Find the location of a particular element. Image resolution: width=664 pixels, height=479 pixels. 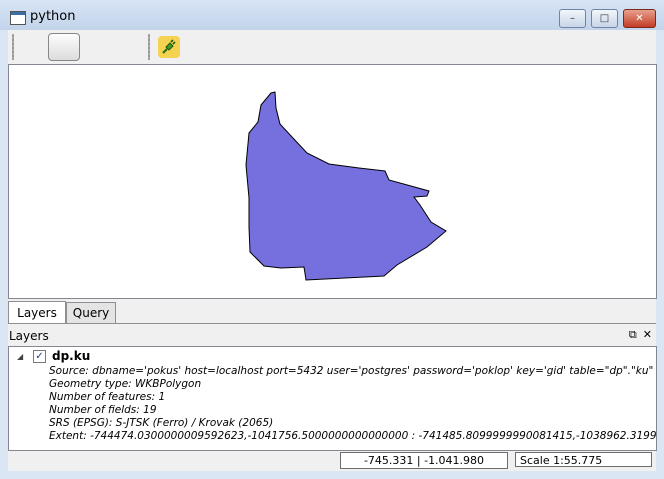

toolbar is located at coordinates (332, 47).